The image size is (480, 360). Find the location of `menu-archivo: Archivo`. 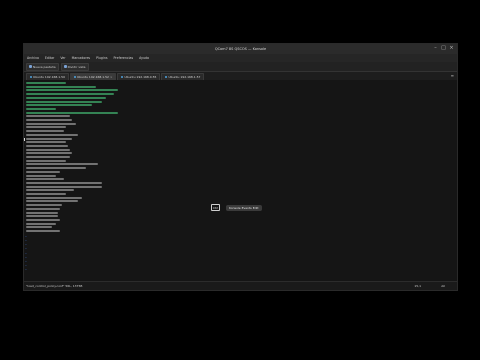

menu-archivo: Archivo is located at coordinates (33, 58).